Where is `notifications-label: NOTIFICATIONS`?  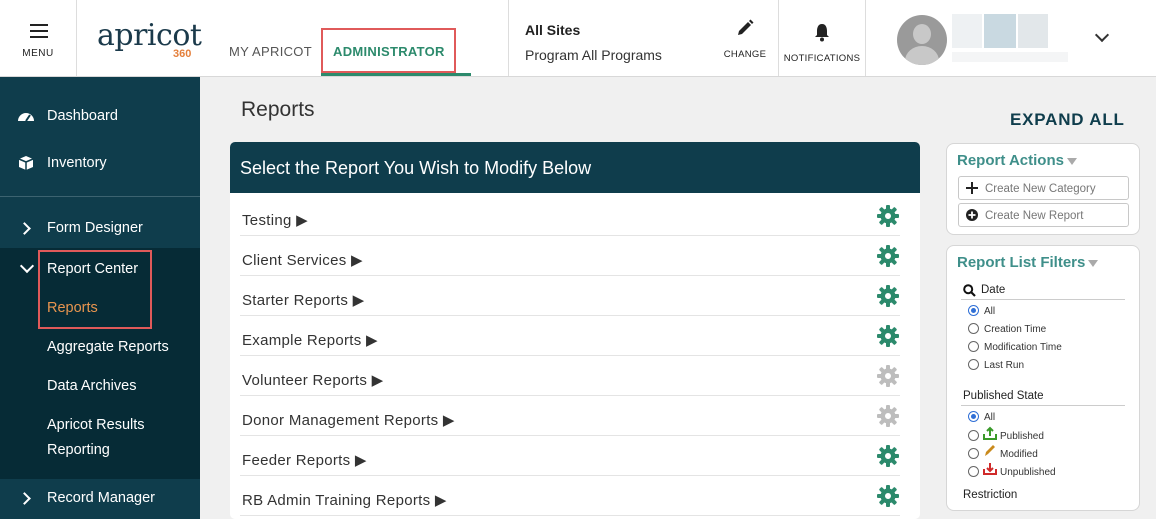 notifications-label: NOTIFICATIONS is located at coordinates (822, 58).